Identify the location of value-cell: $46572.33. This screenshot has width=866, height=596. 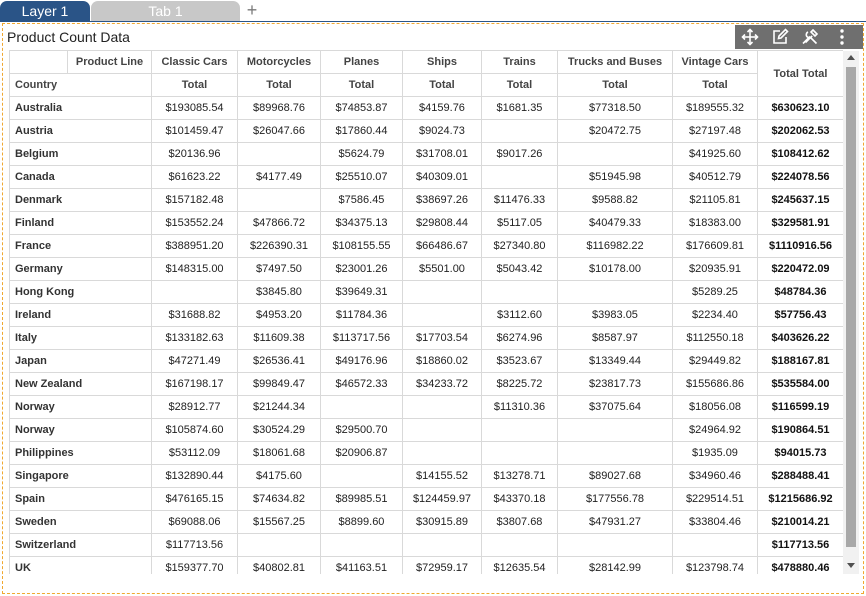
(361, 384).